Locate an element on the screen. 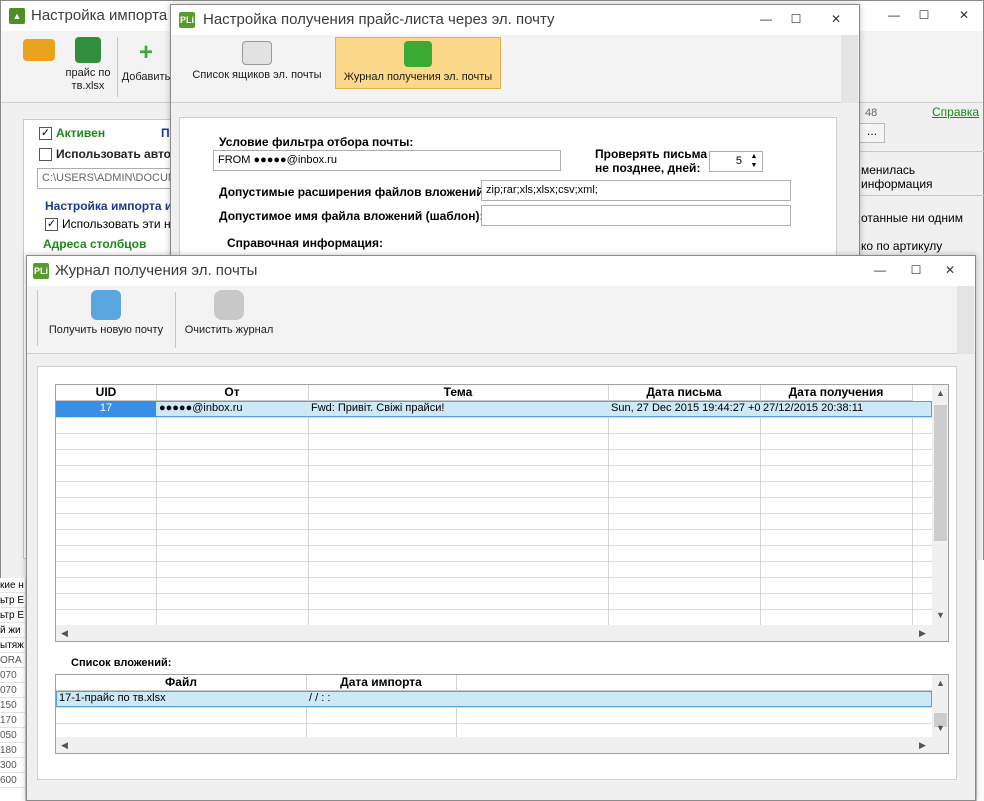 The image size is (984, 801). background-grid-remnant-right is located at coordinates (980, 680).